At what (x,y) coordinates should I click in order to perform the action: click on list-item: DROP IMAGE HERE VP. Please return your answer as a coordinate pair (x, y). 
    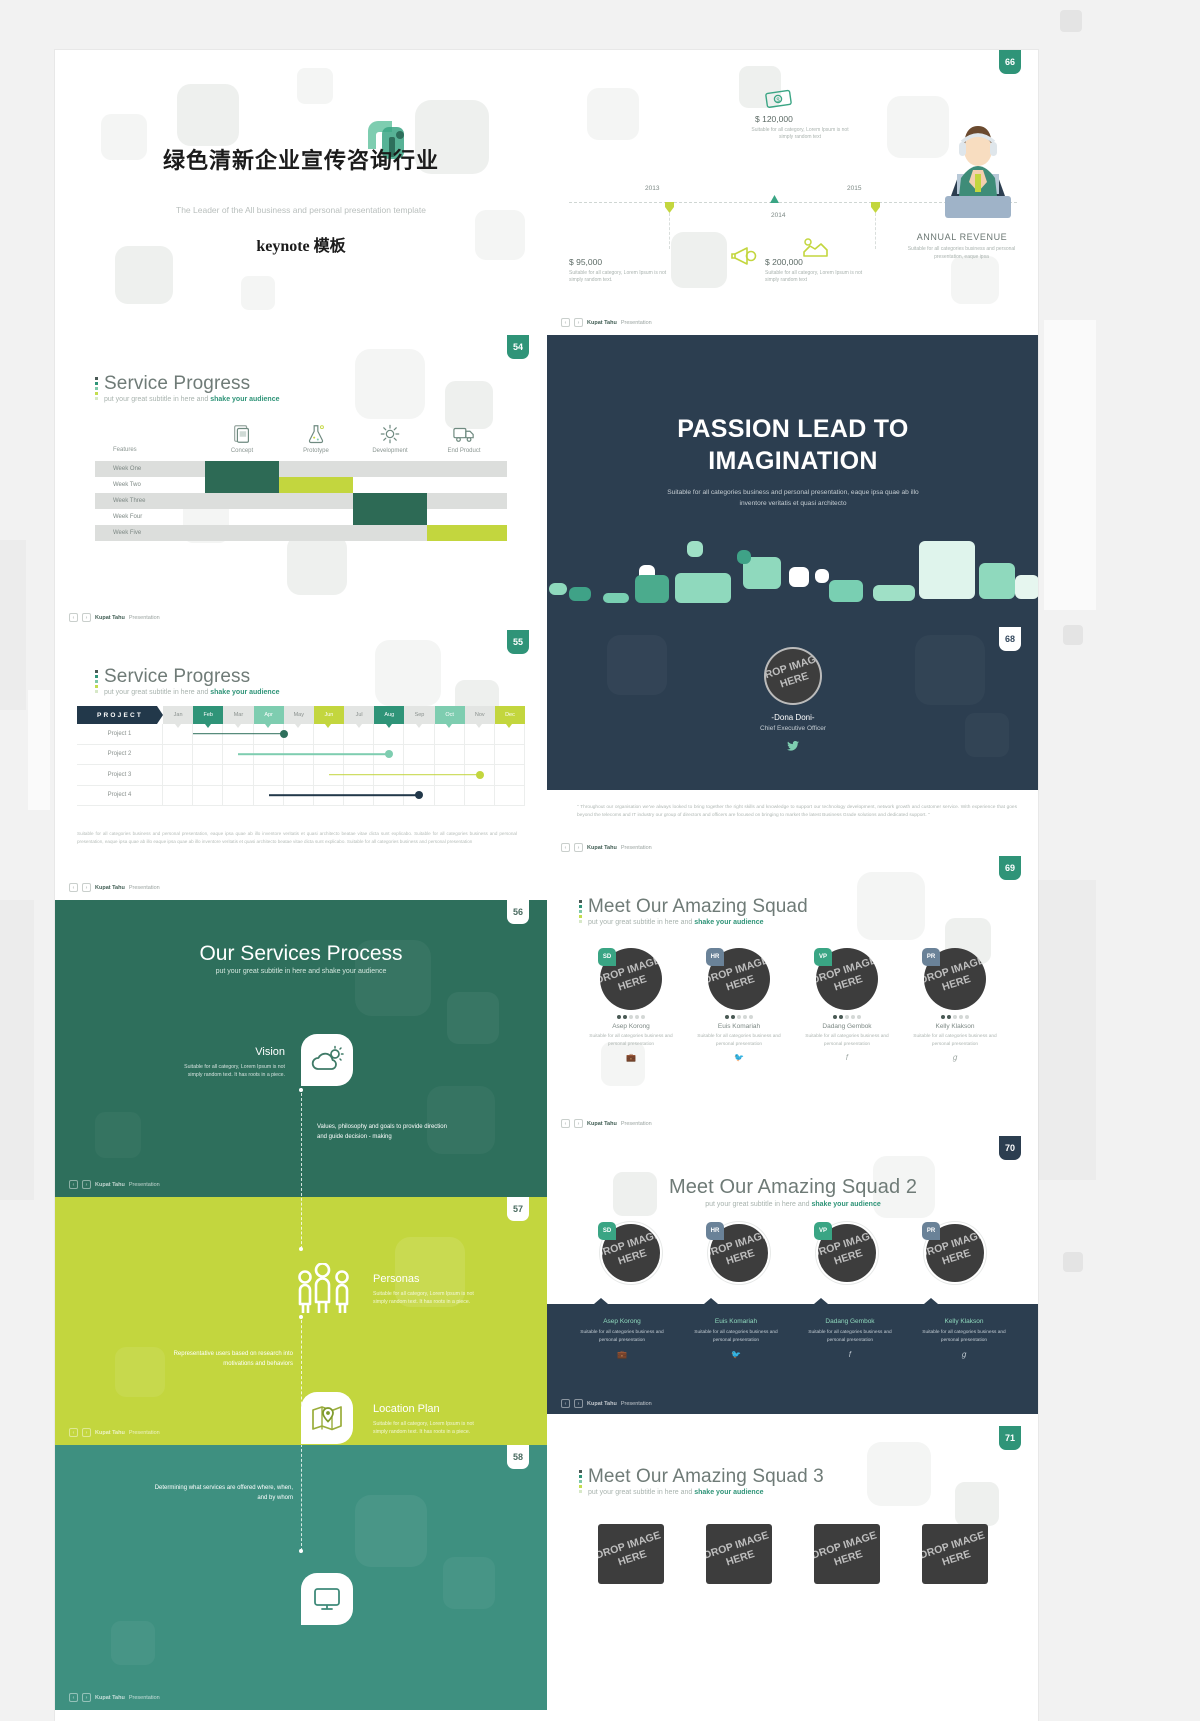
    Looking at the image, I should click on (847, 1253).